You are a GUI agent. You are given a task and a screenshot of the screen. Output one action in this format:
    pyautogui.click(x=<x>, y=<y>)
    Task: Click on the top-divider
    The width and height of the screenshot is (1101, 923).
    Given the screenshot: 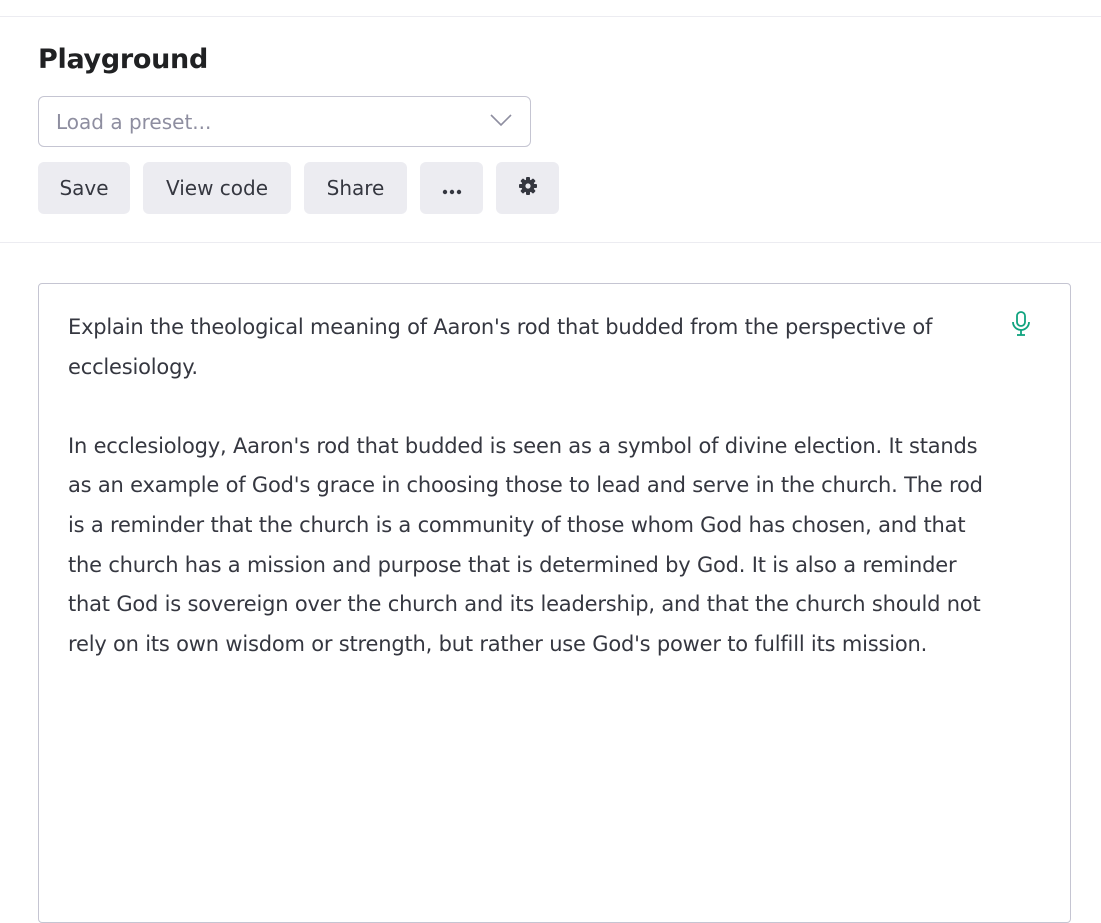 What is the action you would take?
    pyautogui.click(x=550, y=16)
    